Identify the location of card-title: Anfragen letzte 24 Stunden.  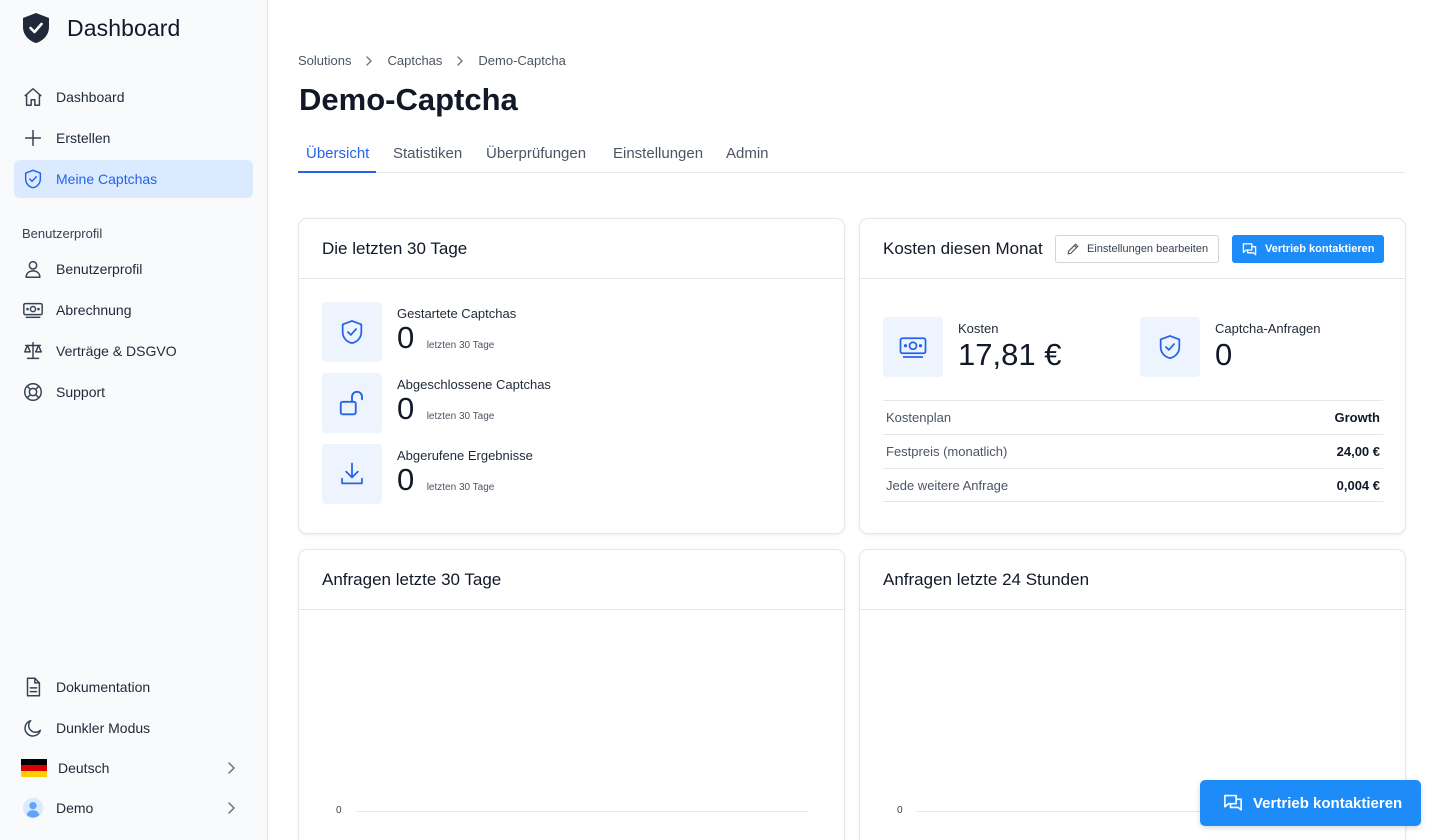
(1132, 580).